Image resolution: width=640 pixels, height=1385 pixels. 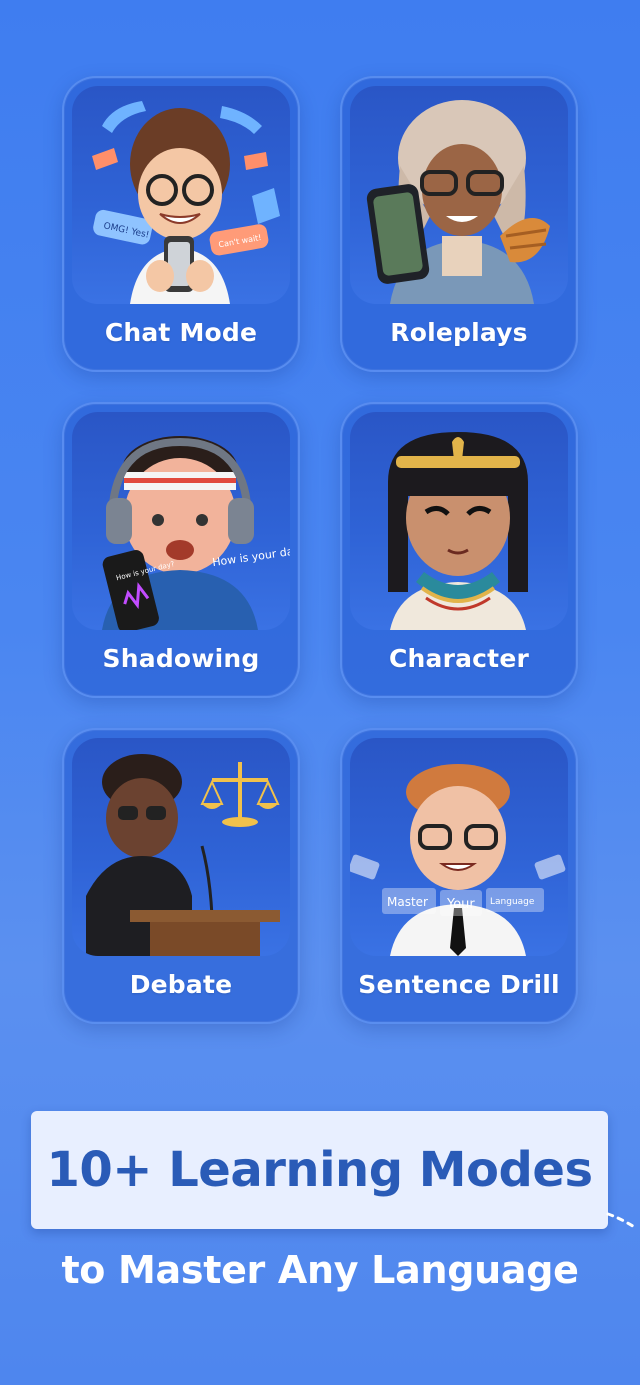 I want to click on mode-label-shadowing: Shadowing, so click(x=181, y=658).